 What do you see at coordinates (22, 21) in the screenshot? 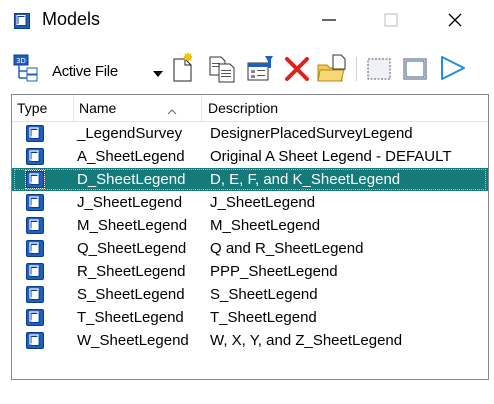
I see `models-window-icon` at bounding box center [22, 21].